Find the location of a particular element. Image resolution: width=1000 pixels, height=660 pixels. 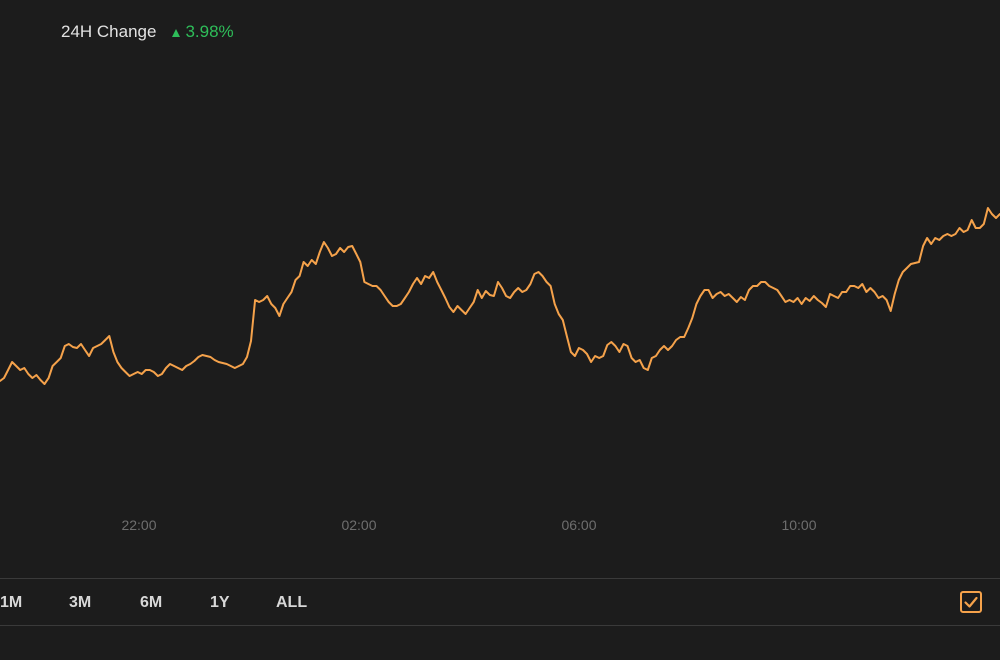

range-tab-all: ALL is located at coordinates (291, 603).